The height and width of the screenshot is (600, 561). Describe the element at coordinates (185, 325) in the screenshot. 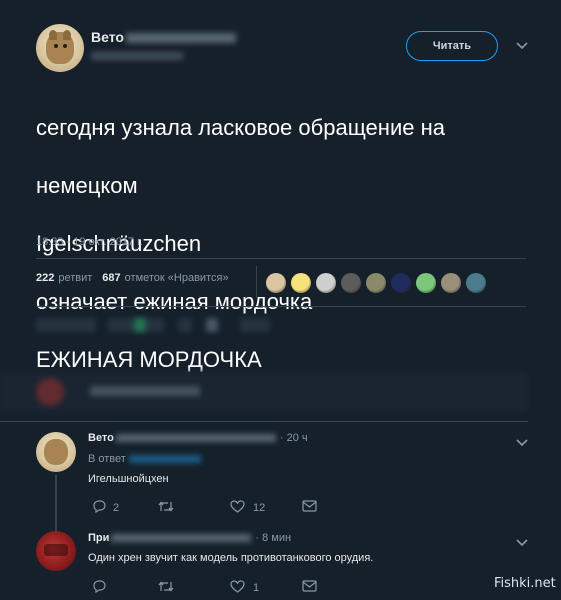

I see `like-action-blurred` at that location.